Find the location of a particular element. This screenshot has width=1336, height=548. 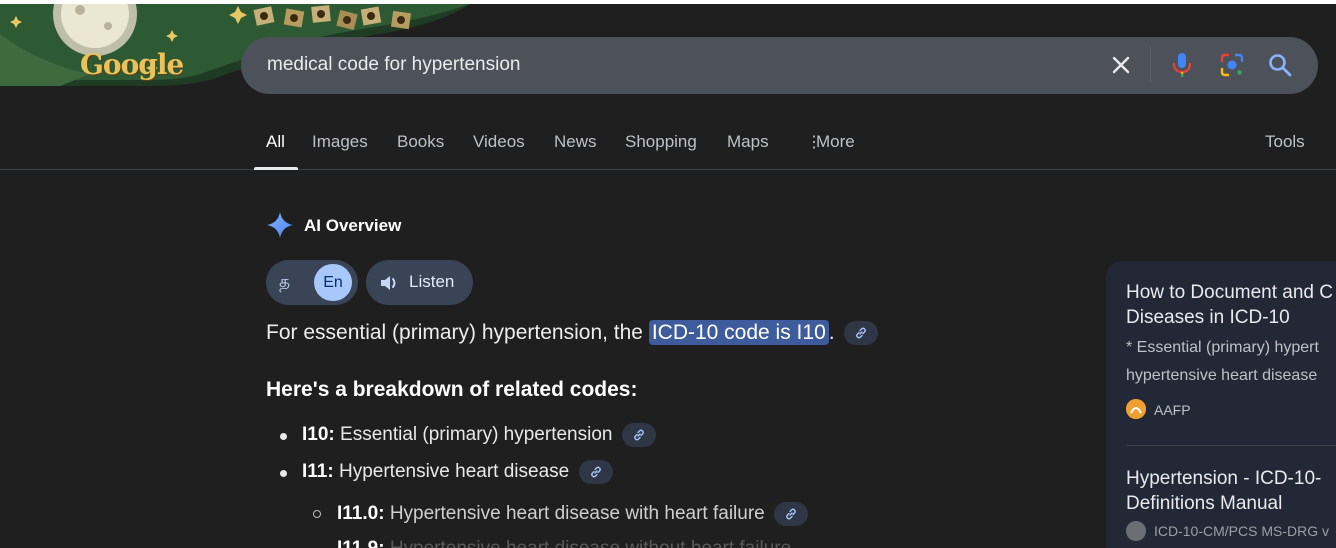

tab-maps: Maps is located at coordinates (748, 142).